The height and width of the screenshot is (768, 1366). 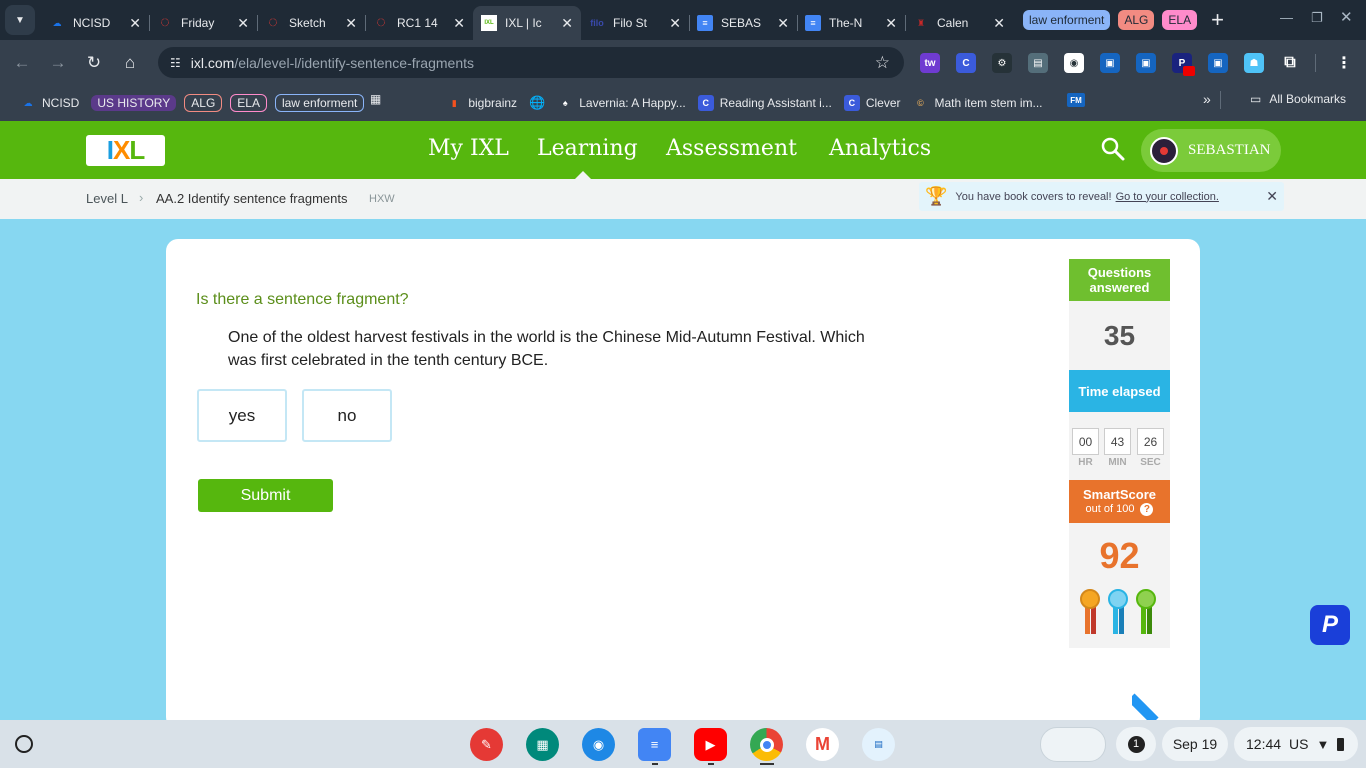 I want to click on date-button: Sep 19, so click(x=1195, y=744).